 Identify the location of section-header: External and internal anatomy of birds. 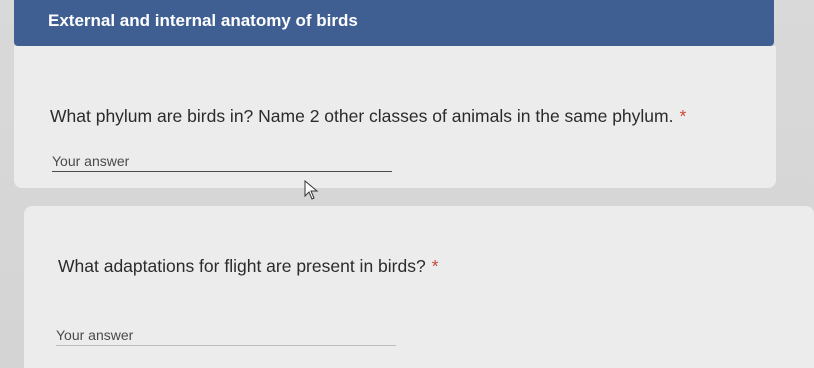
(394, 23).